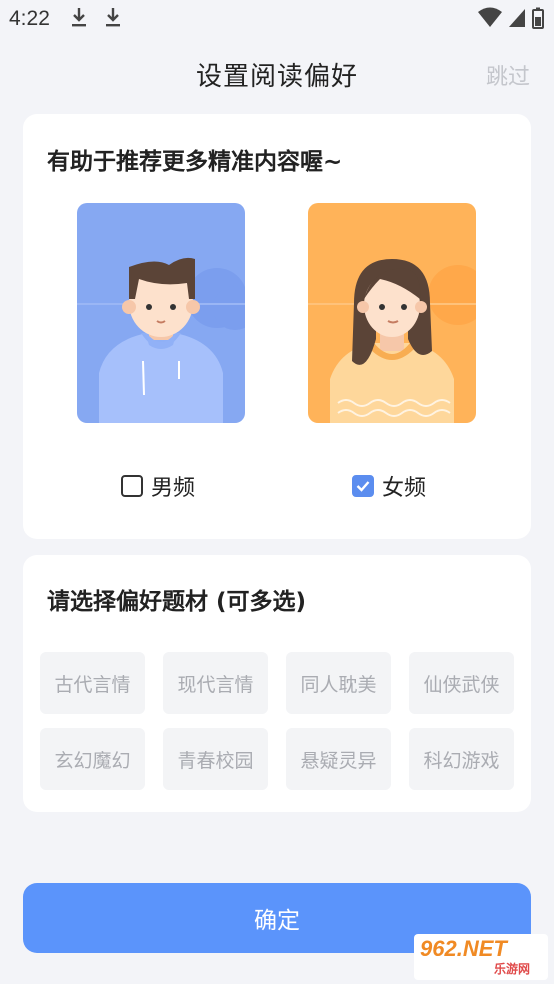 The height and width of the screenshot is (984, 554). Describe the element at coordinates (512, 969) in the screenshot. I see `watermark-sub: 乐游网` at that location.